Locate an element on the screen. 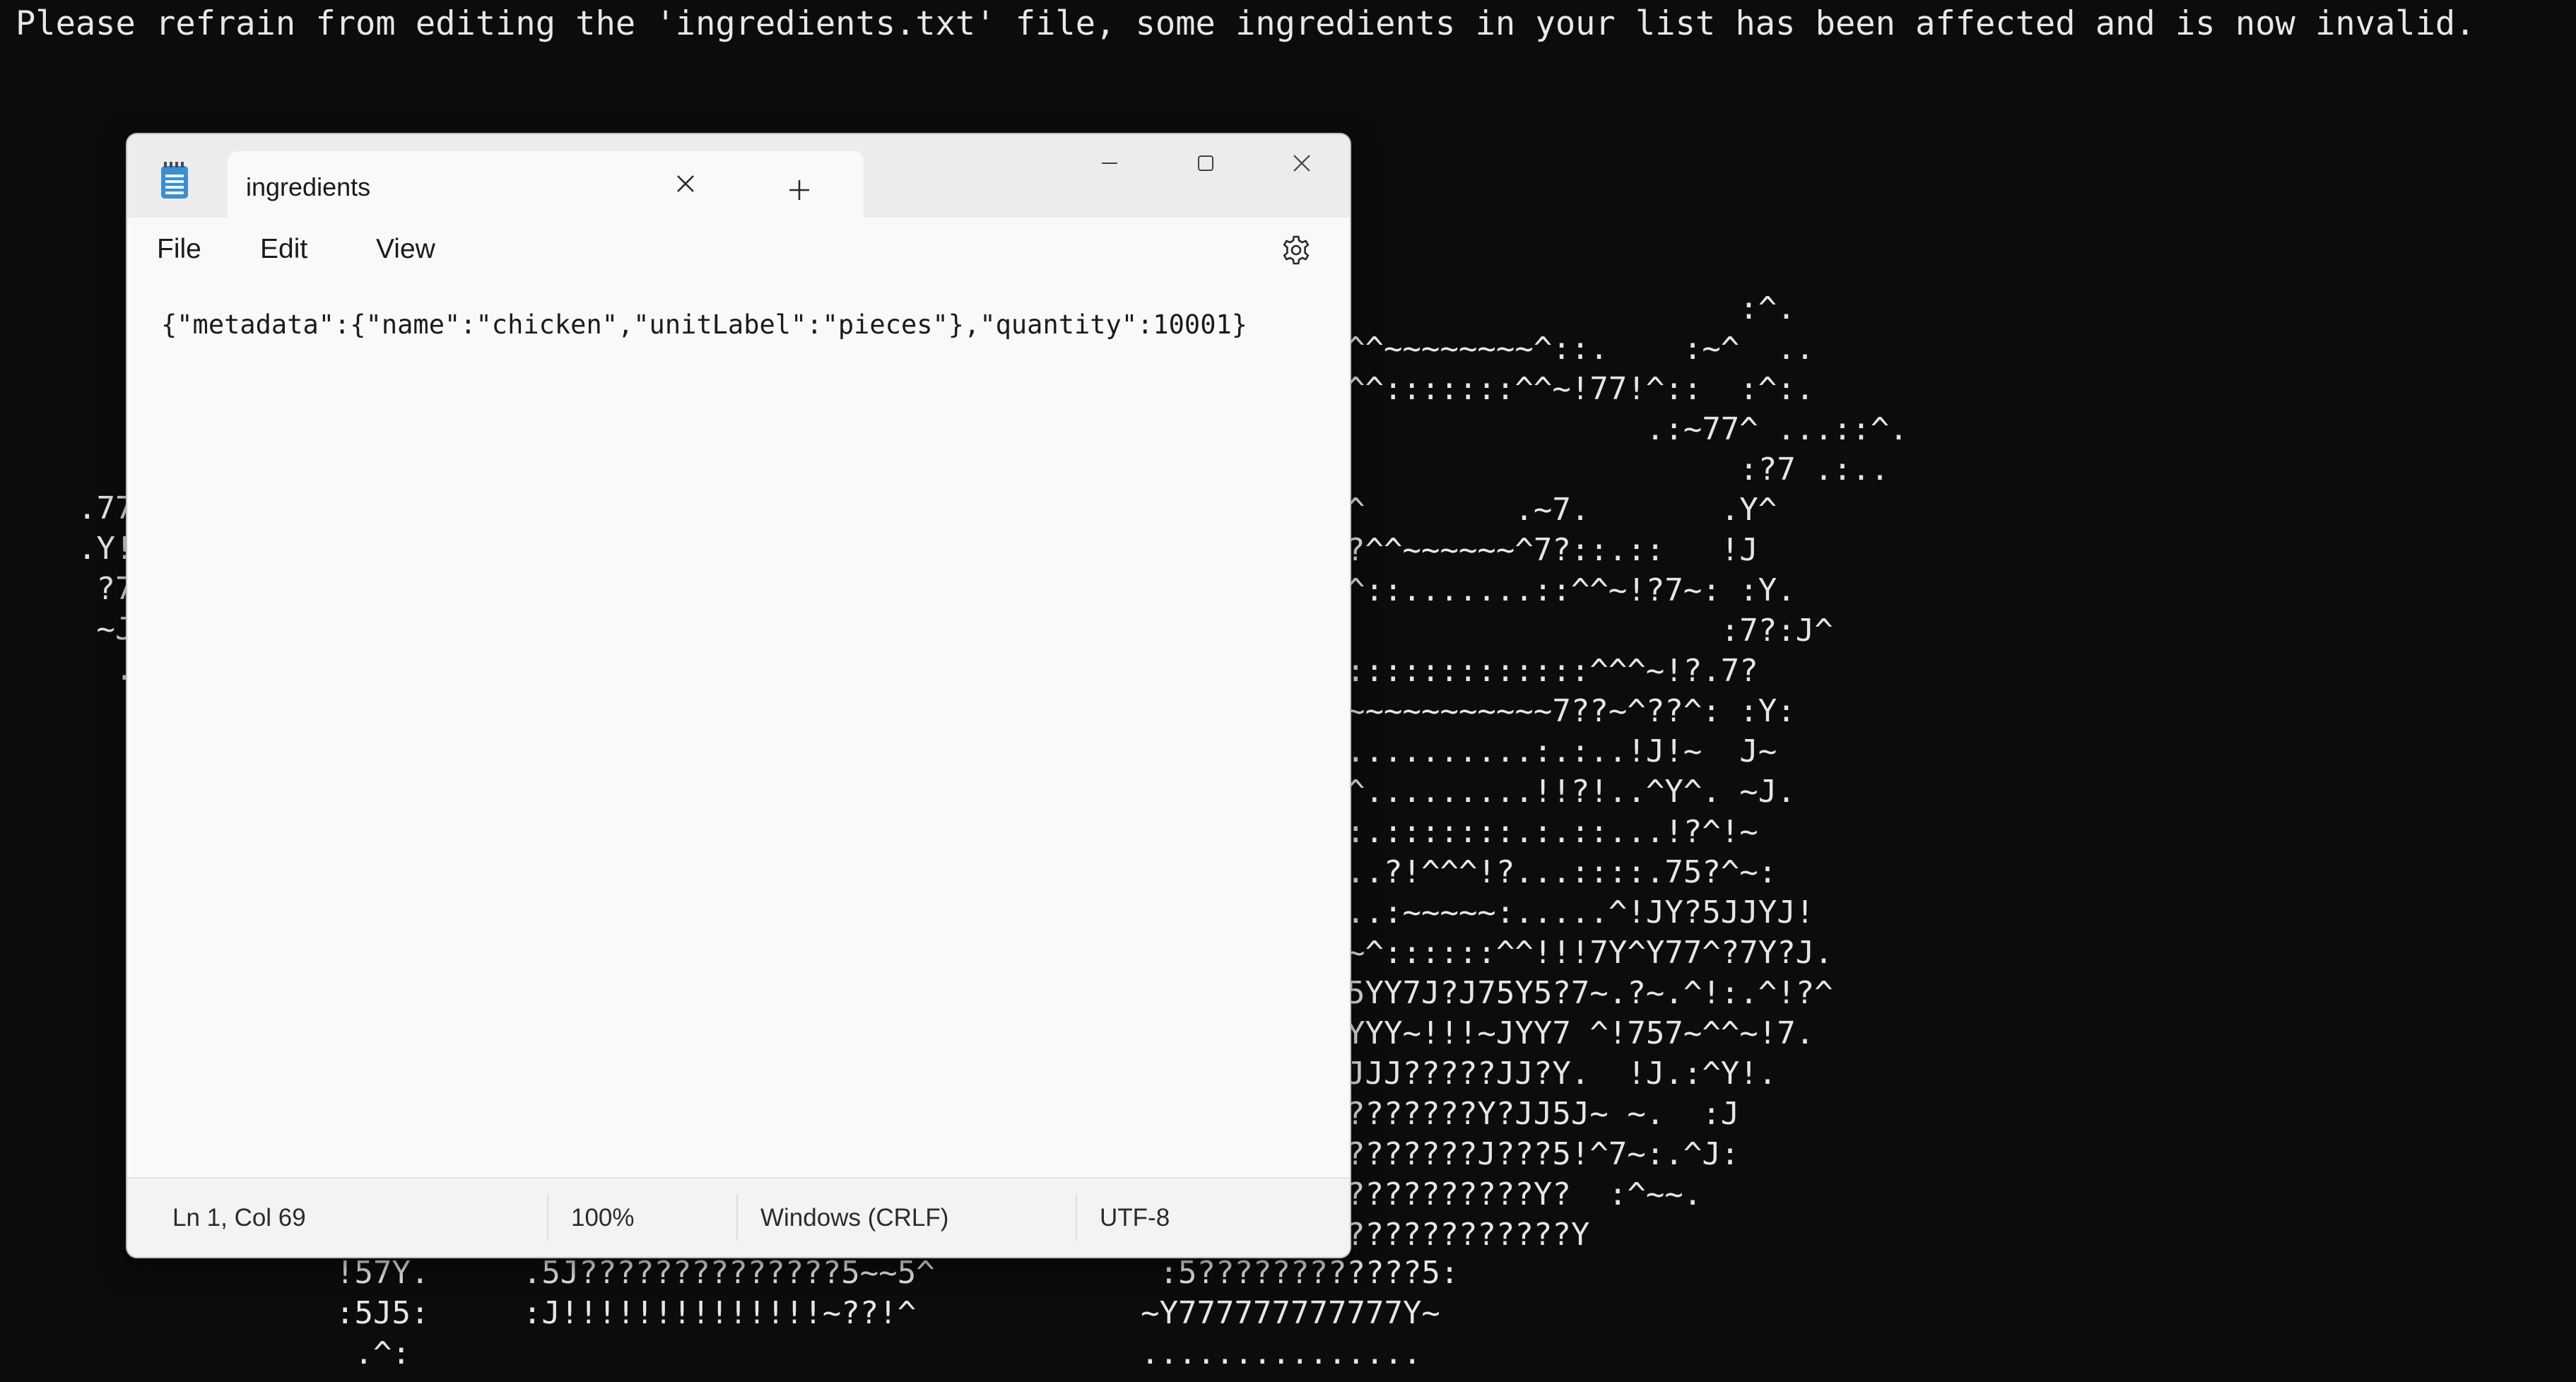 Image resolution: width=2576 pixels, height=1382 pixels. minimize-icon is located at coordinates (1109, 163).